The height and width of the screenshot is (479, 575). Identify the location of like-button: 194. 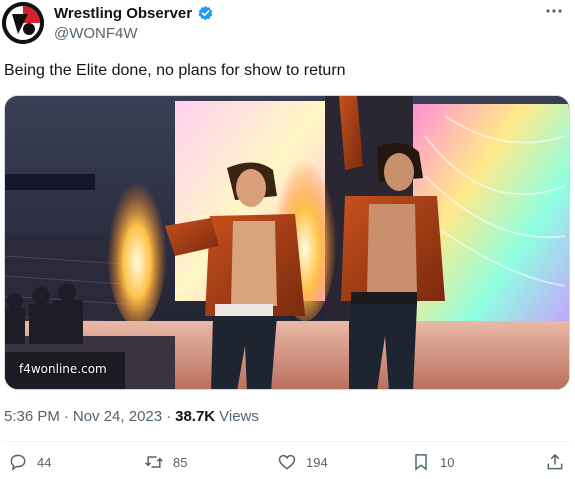
(302, 462).